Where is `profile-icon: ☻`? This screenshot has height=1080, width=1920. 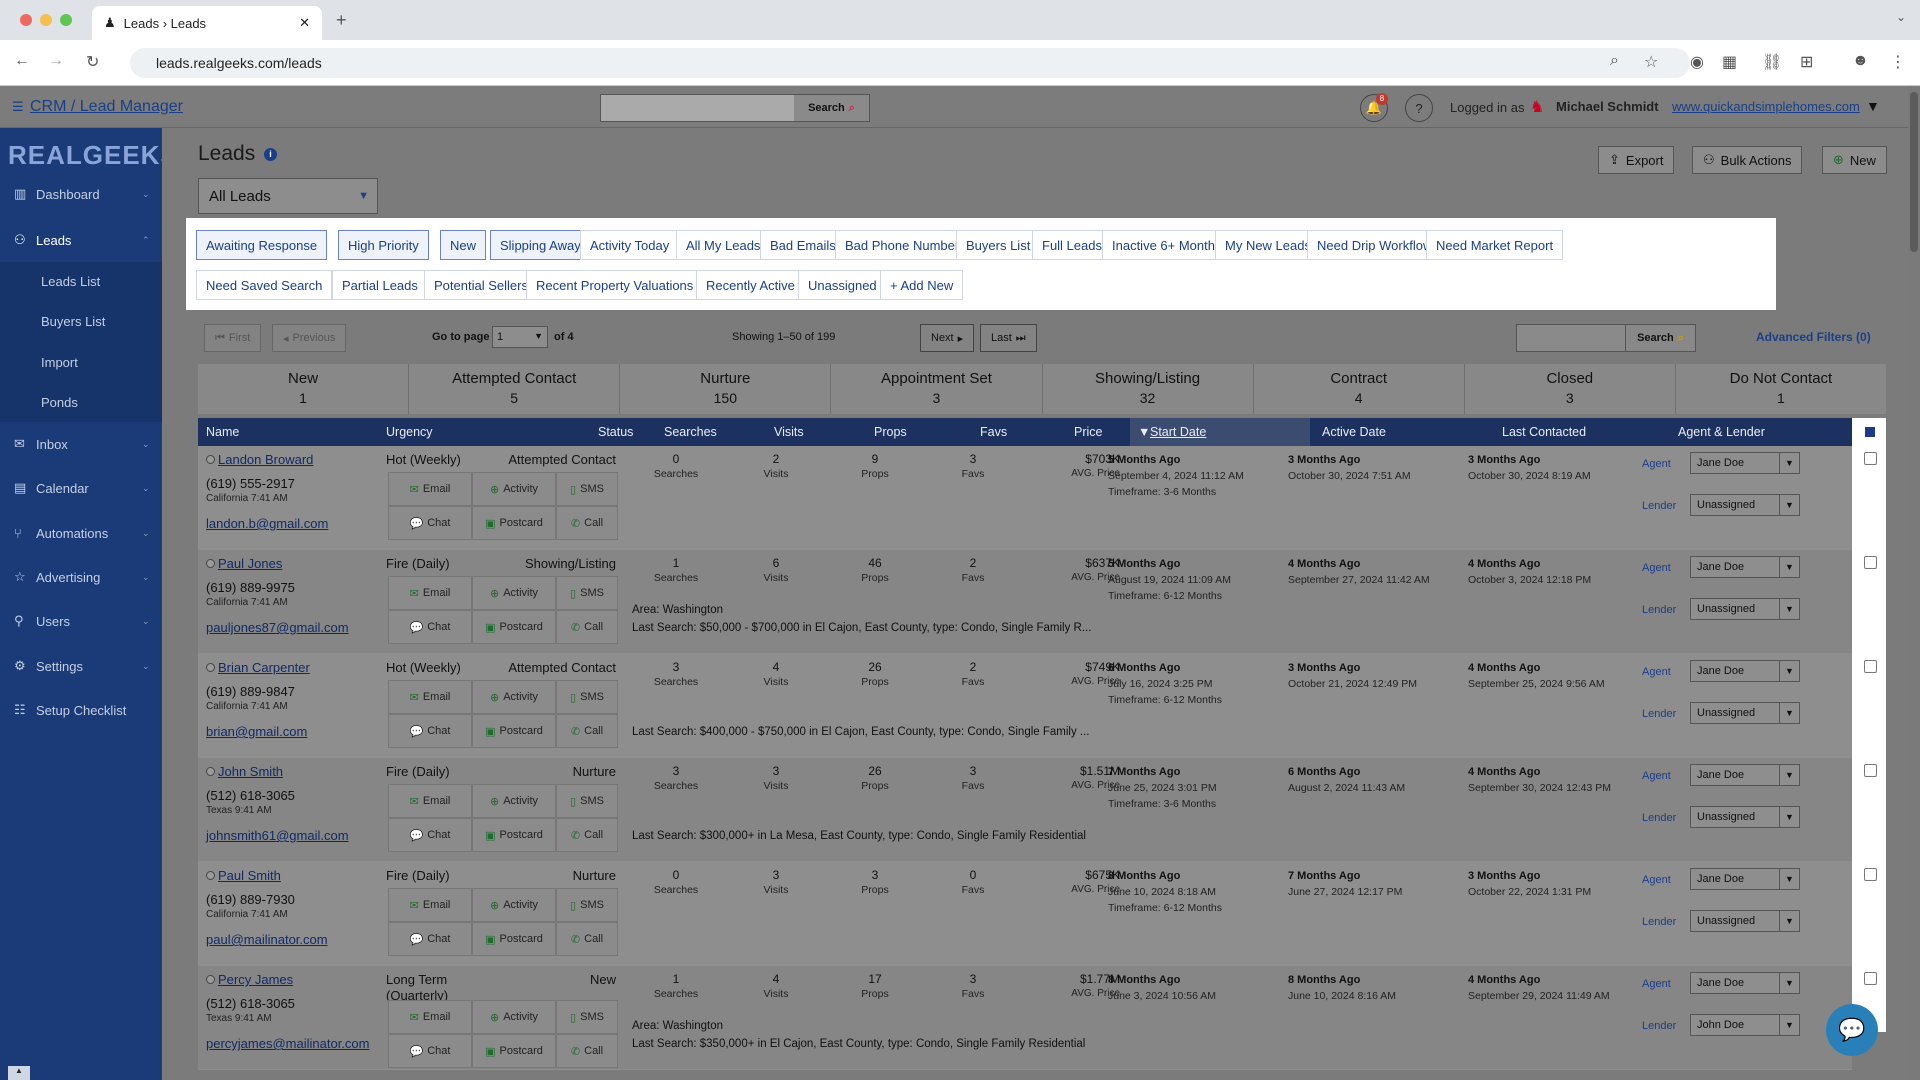 profile-icon: ☻ is located at coordinates (1860, 61).